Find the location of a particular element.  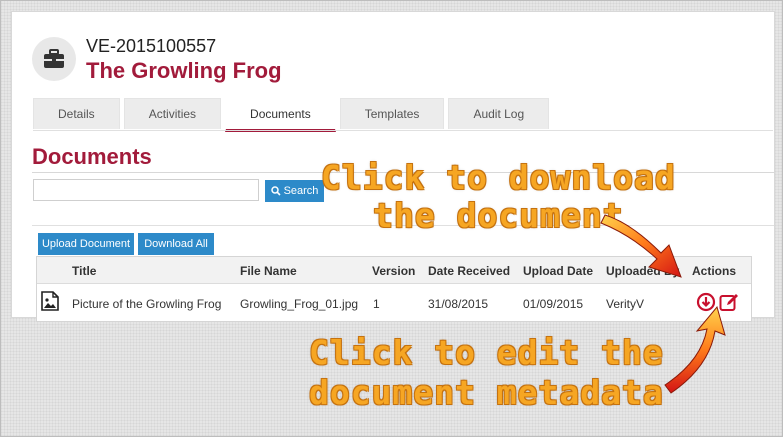

arrow-to-edit-icon is located at coordinates (695, 349).